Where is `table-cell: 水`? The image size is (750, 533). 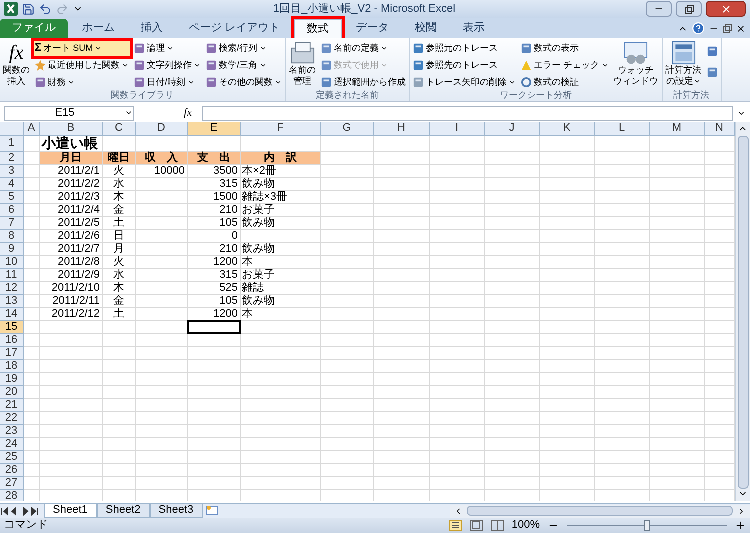
table-cell: 水 is located at coordinates (119, 184).